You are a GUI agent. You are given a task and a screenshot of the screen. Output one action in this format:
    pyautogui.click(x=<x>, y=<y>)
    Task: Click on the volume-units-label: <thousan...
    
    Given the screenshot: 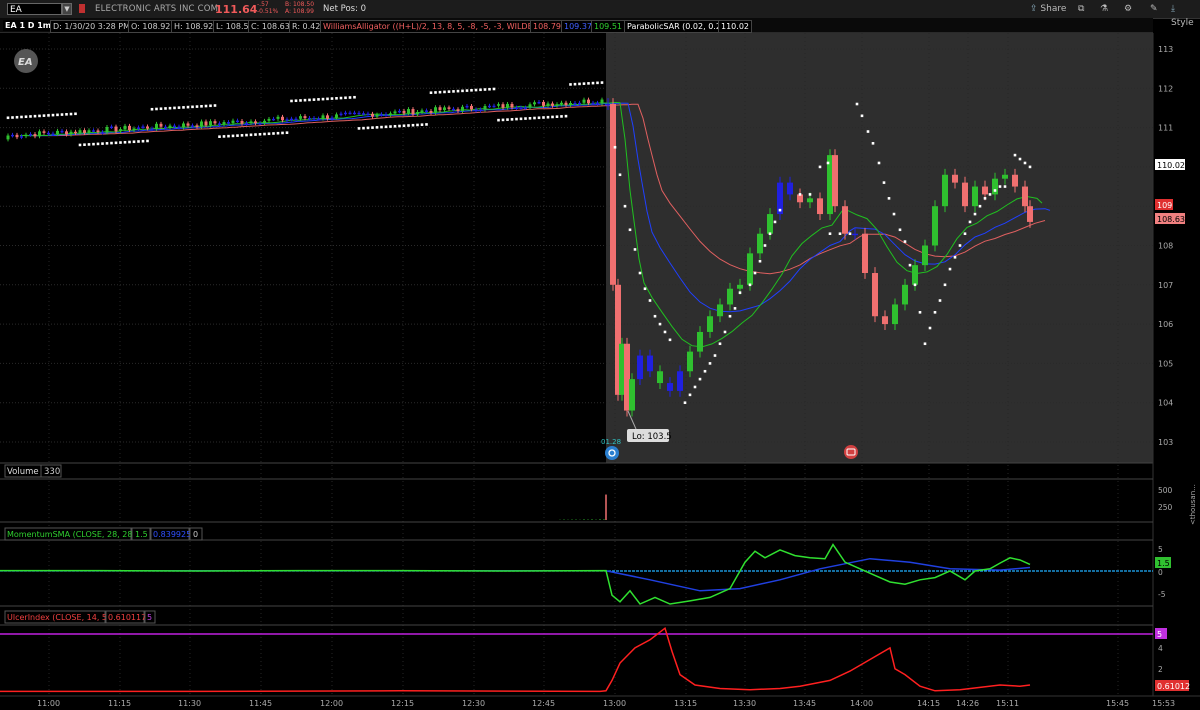 What is the action you would take?
    pyautogui.click(x=1193, y=504)
    